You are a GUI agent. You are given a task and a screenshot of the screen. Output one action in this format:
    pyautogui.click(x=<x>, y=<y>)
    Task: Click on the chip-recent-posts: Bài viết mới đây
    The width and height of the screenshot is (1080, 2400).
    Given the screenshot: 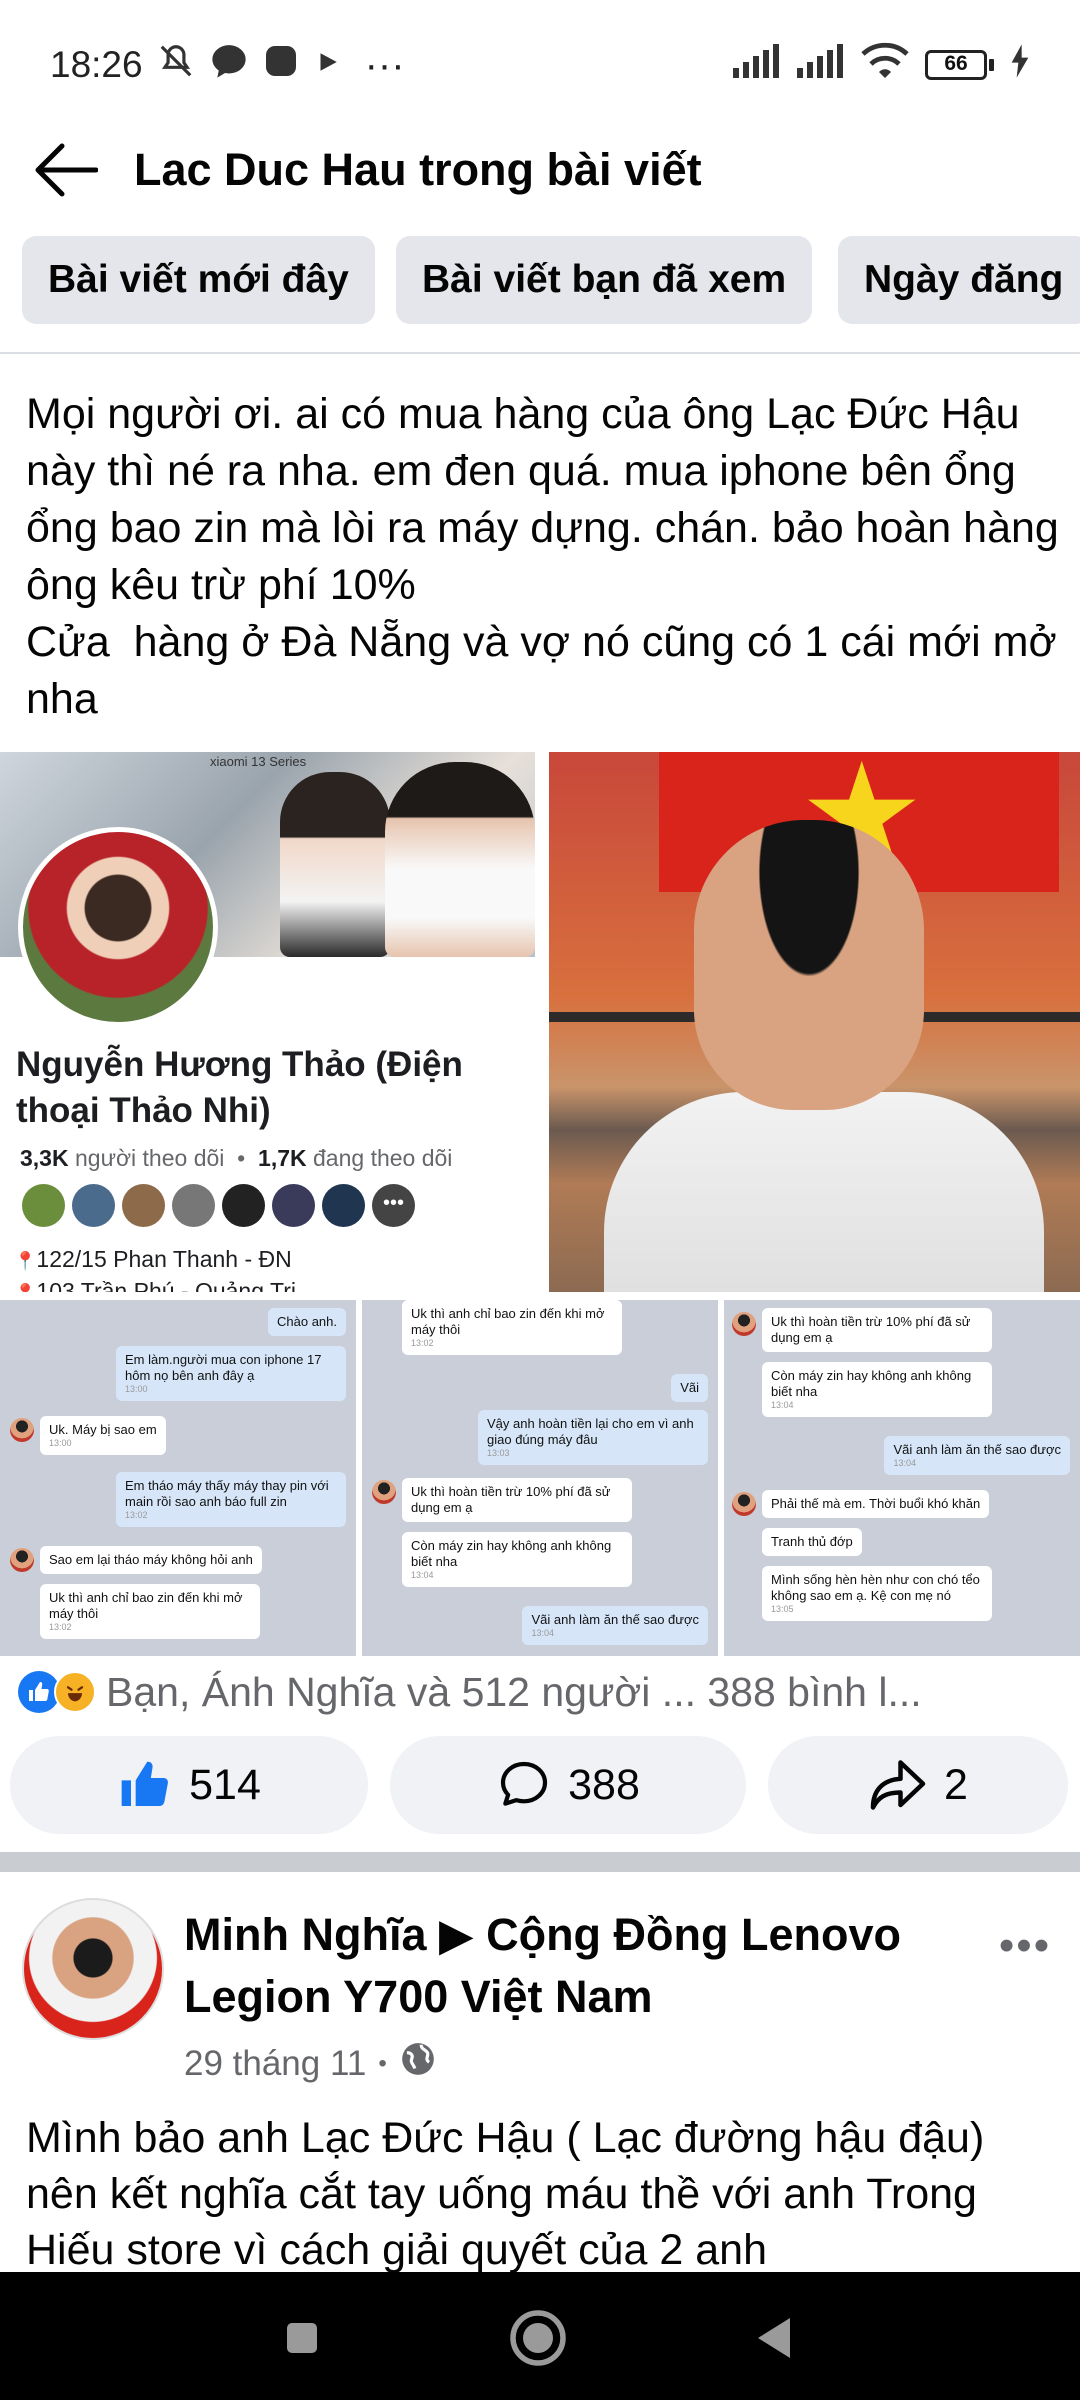 What is the action you would take?
    pyautogui.click(x=198, y=280)
    